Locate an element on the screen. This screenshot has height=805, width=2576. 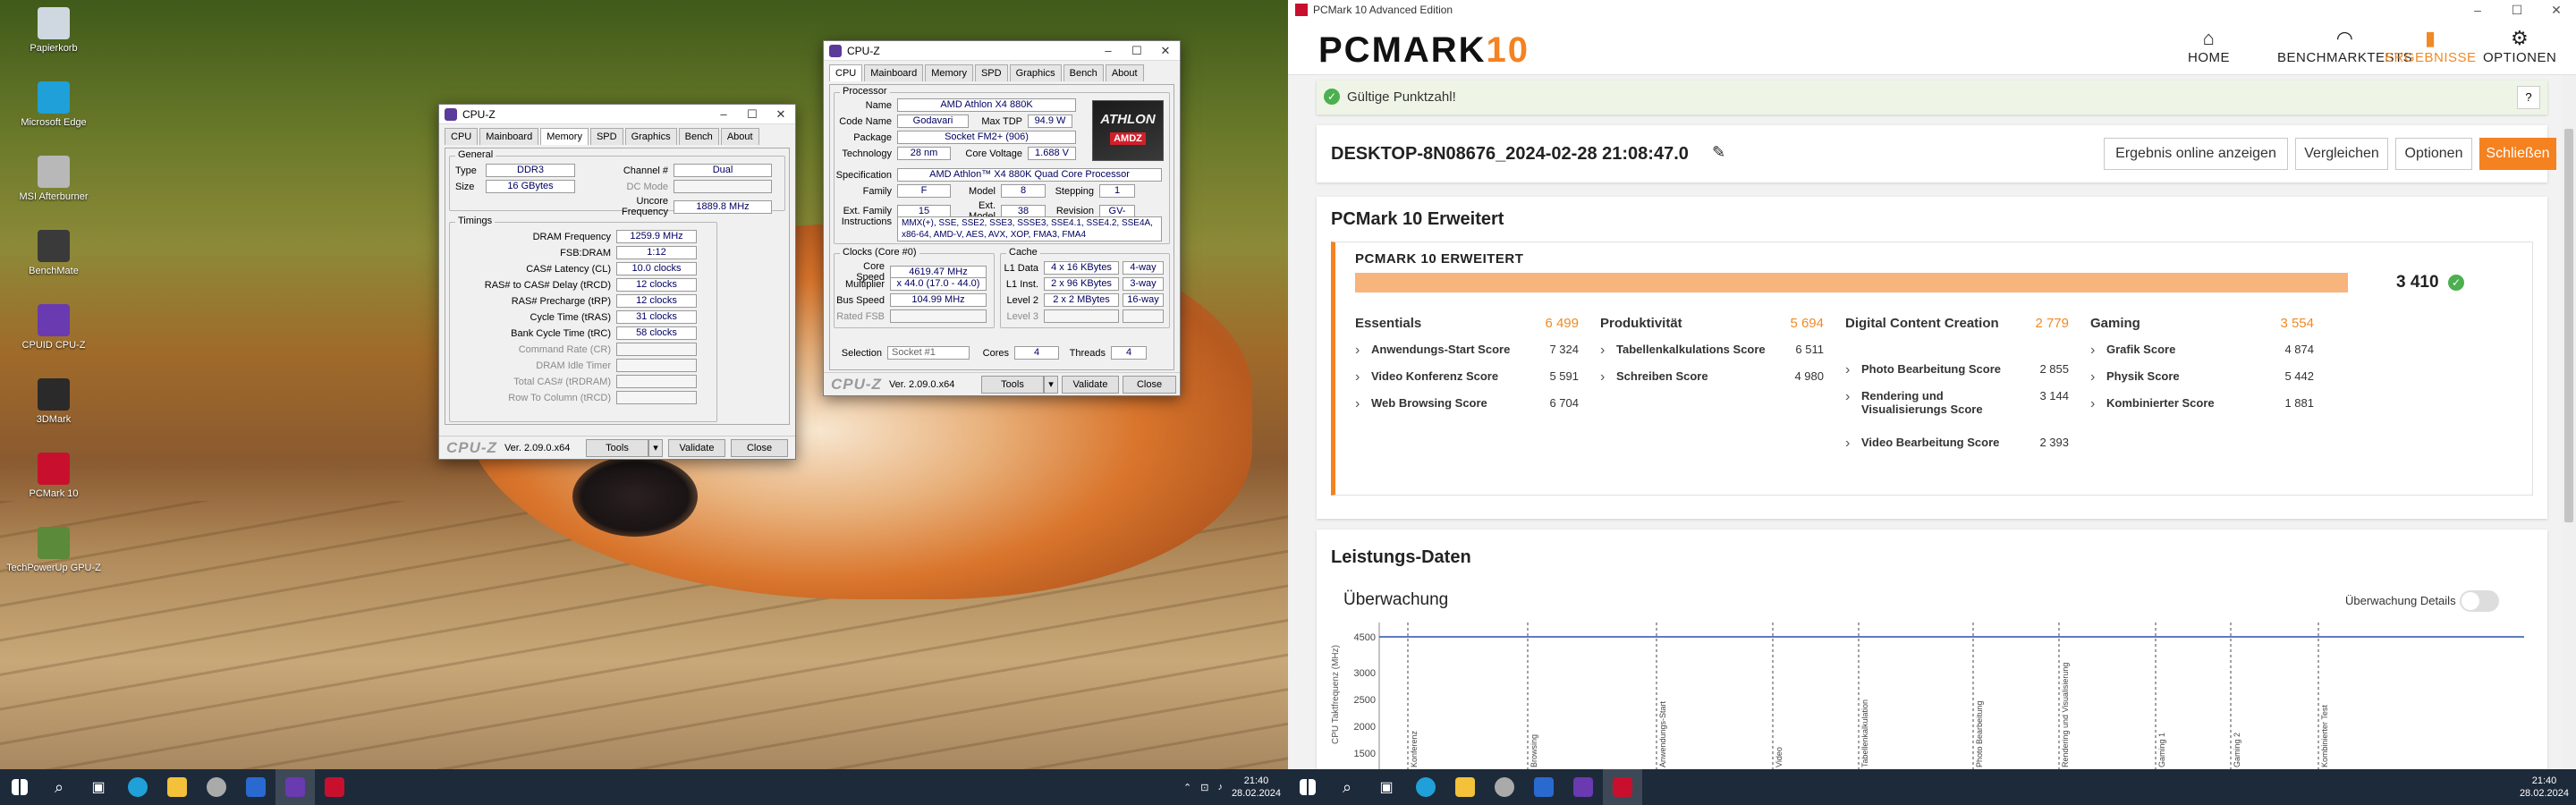
page-scrollbar is located at coordinates (2569, 422).